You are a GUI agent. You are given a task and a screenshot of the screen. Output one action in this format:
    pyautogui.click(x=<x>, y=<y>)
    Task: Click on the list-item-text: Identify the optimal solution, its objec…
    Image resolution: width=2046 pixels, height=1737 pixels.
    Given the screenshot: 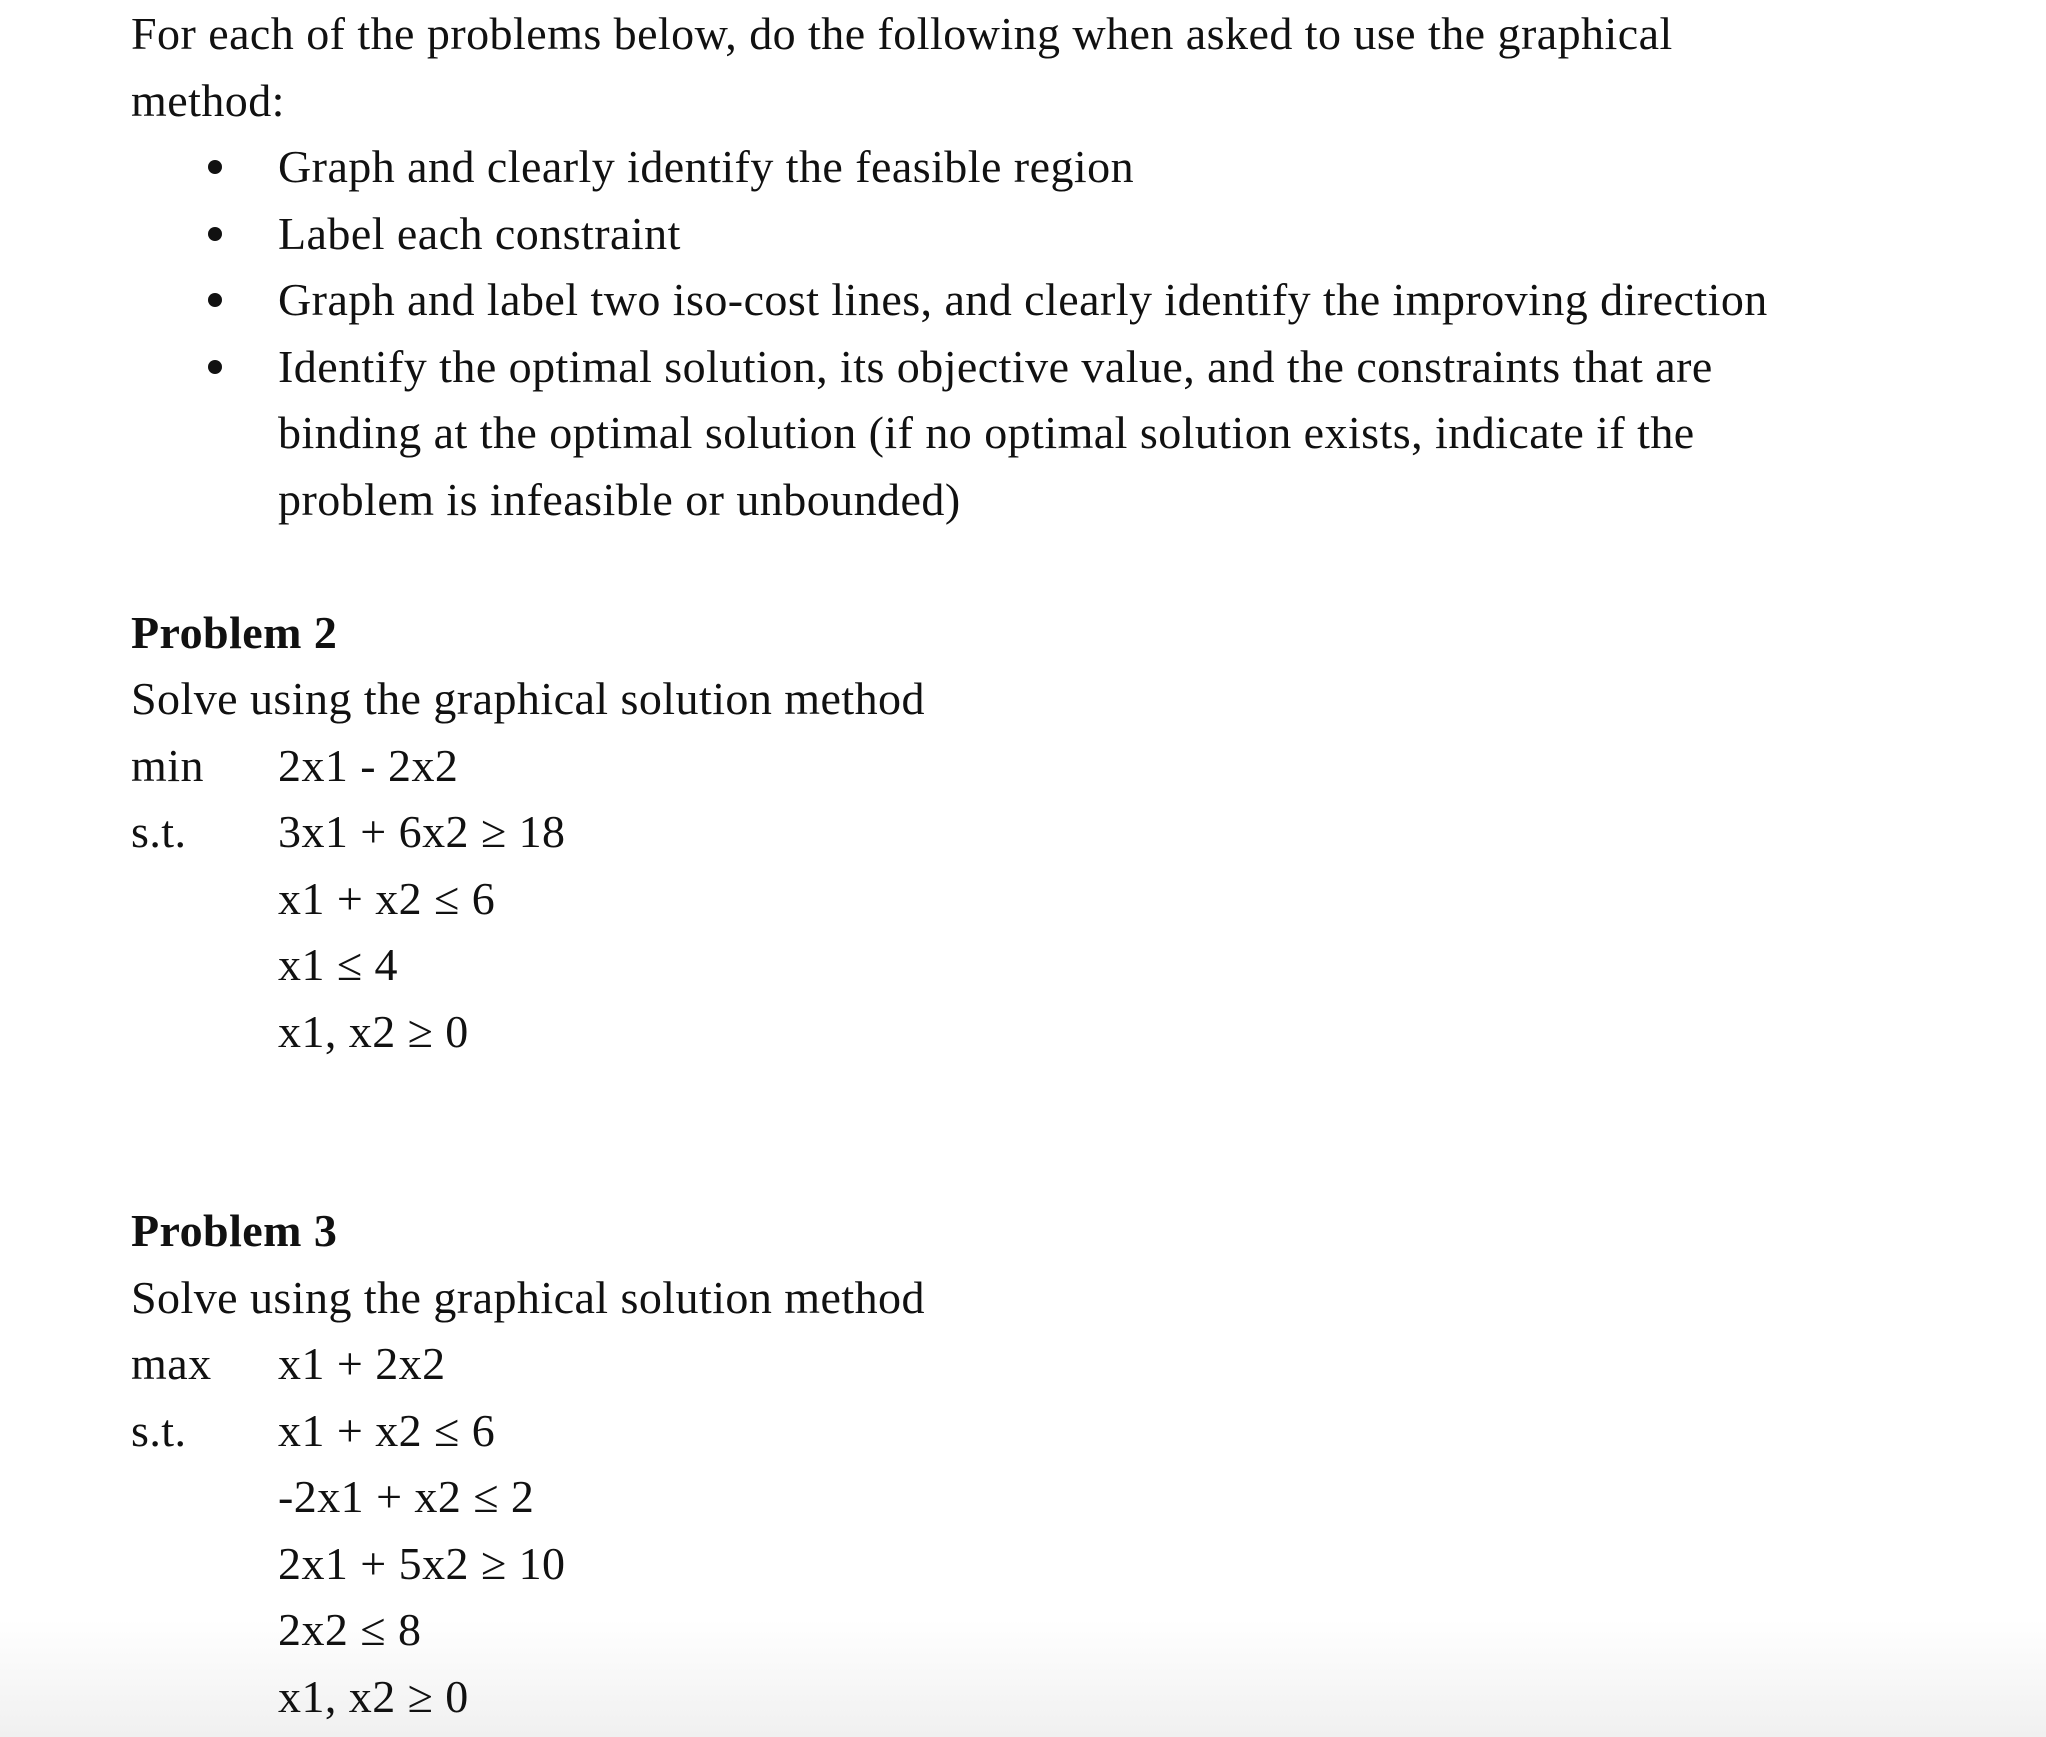 What is the action you would take?
    pyautogui.click(x=995, y=366)
    